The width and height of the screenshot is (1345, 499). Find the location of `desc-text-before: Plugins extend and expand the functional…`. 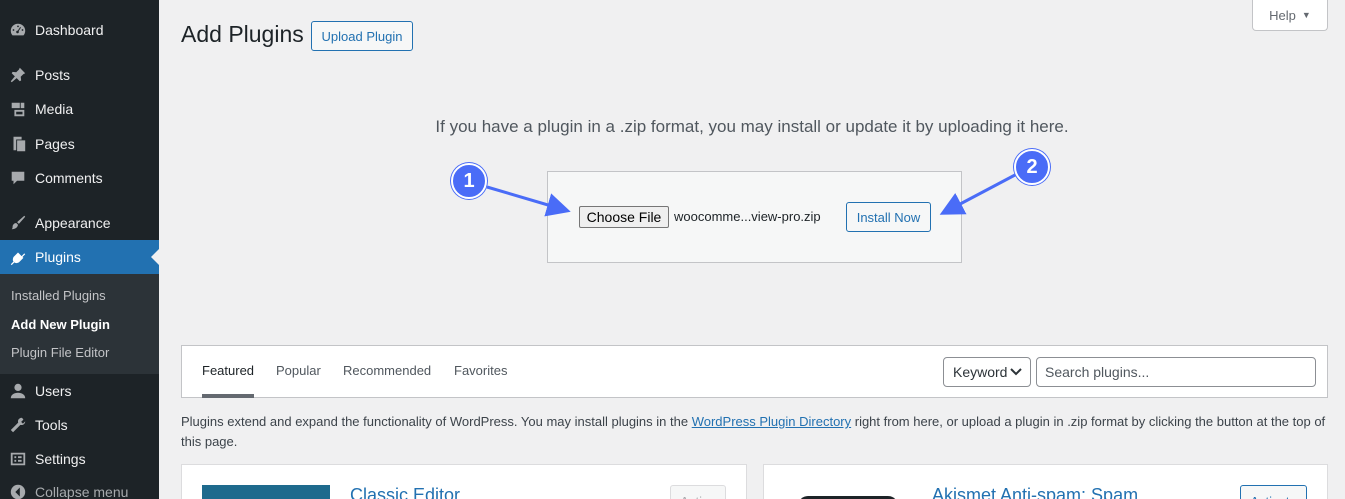

desc-text-before: Plugins extend and expand the functional… is located at coordinates (436, 421).